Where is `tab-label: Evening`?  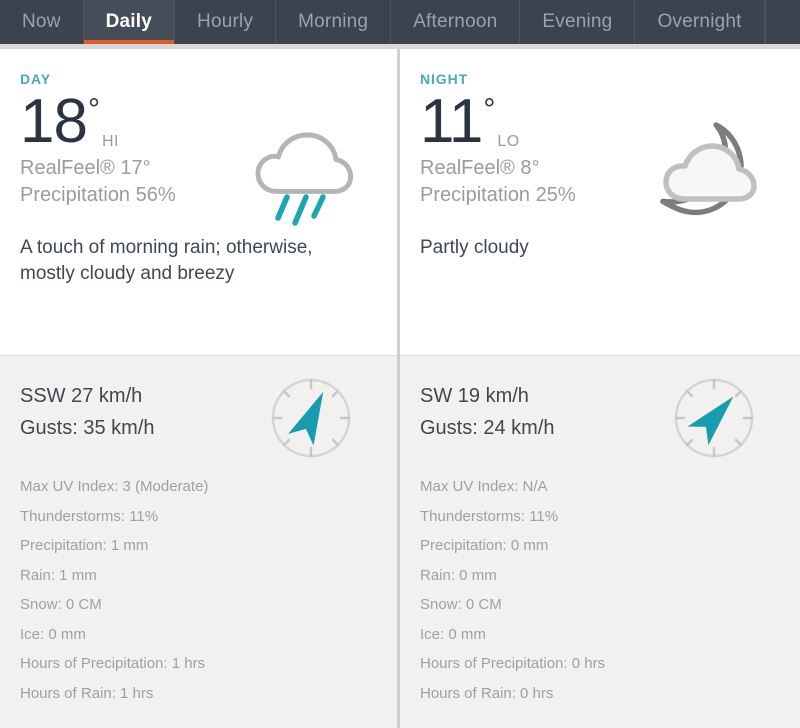
tab-label: Evening is located at coordinates (577, 21).